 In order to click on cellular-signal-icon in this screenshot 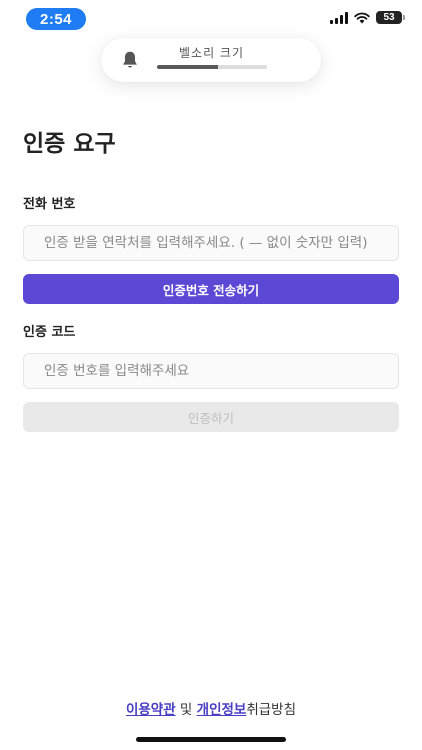, I will do `click(339, 17)`.